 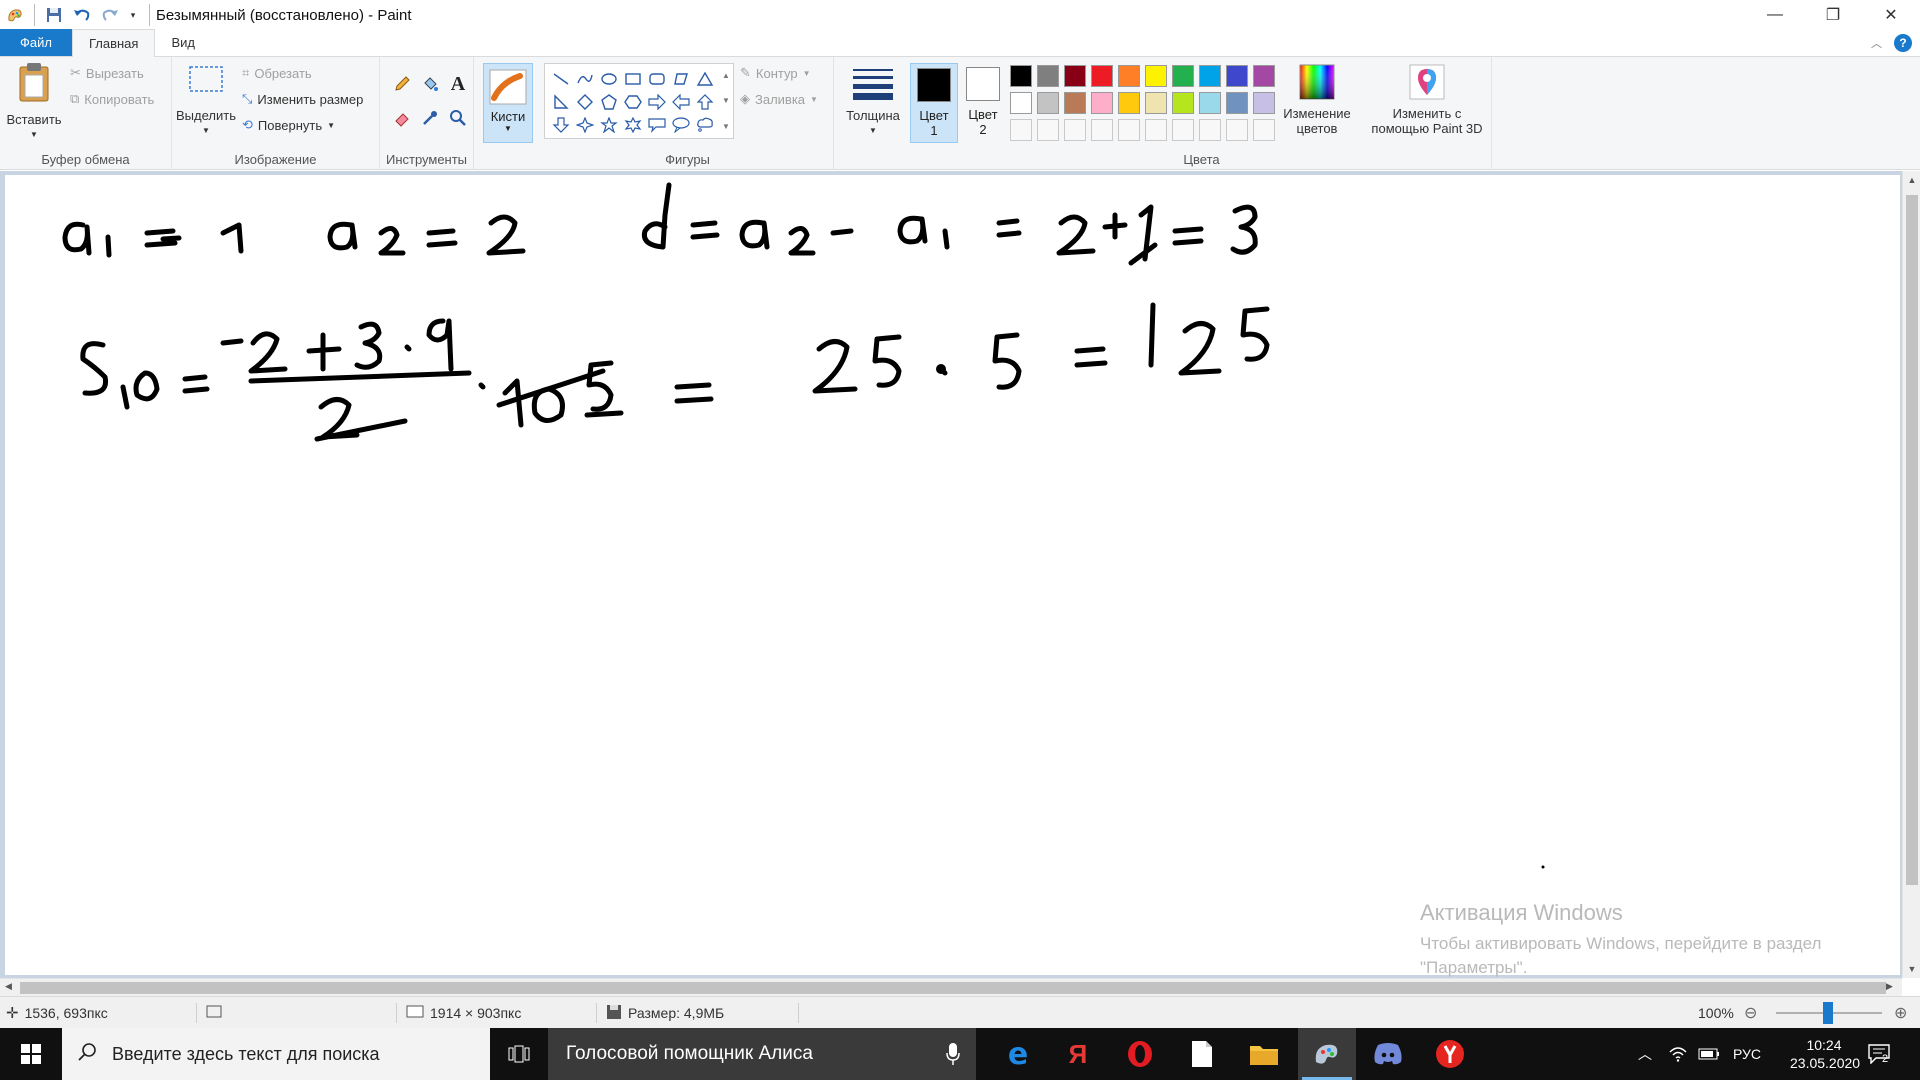 What do you see at coordinates (681, 101) in the screenshot?
I see `left-arrow-shape-icon` at bounding box center [681, 101].